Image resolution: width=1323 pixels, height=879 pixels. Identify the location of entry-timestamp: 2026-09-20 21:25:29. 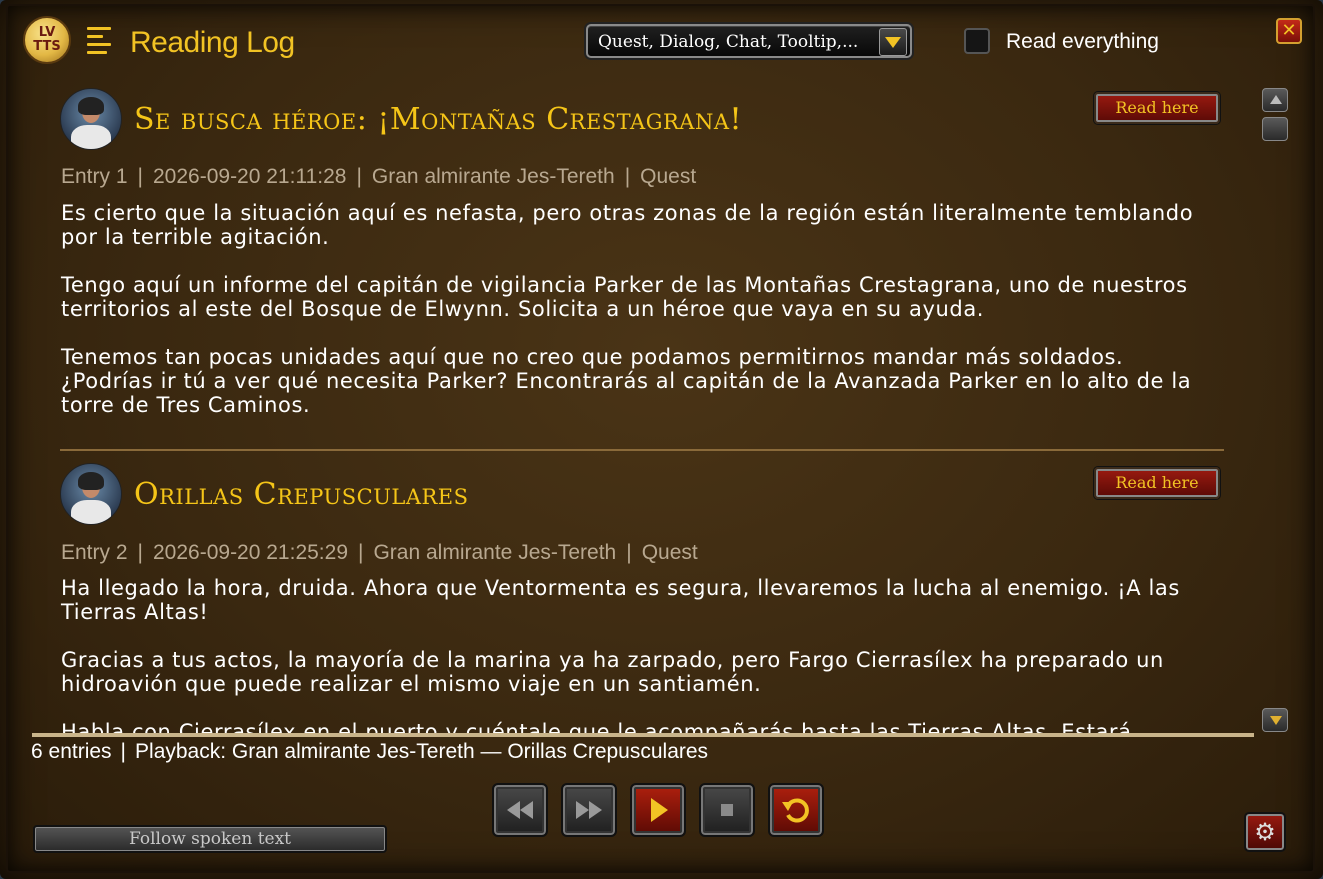
(250, 552).